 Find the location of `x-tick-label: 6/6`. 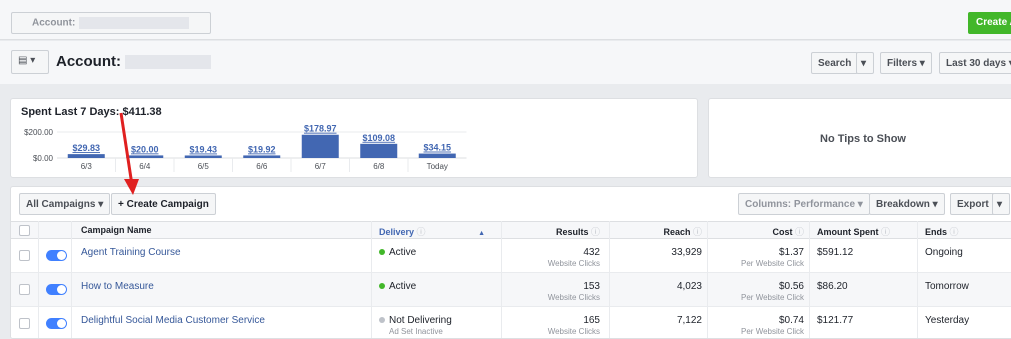

x-tick-label: 6/6 is located at coordinates (262, 166).